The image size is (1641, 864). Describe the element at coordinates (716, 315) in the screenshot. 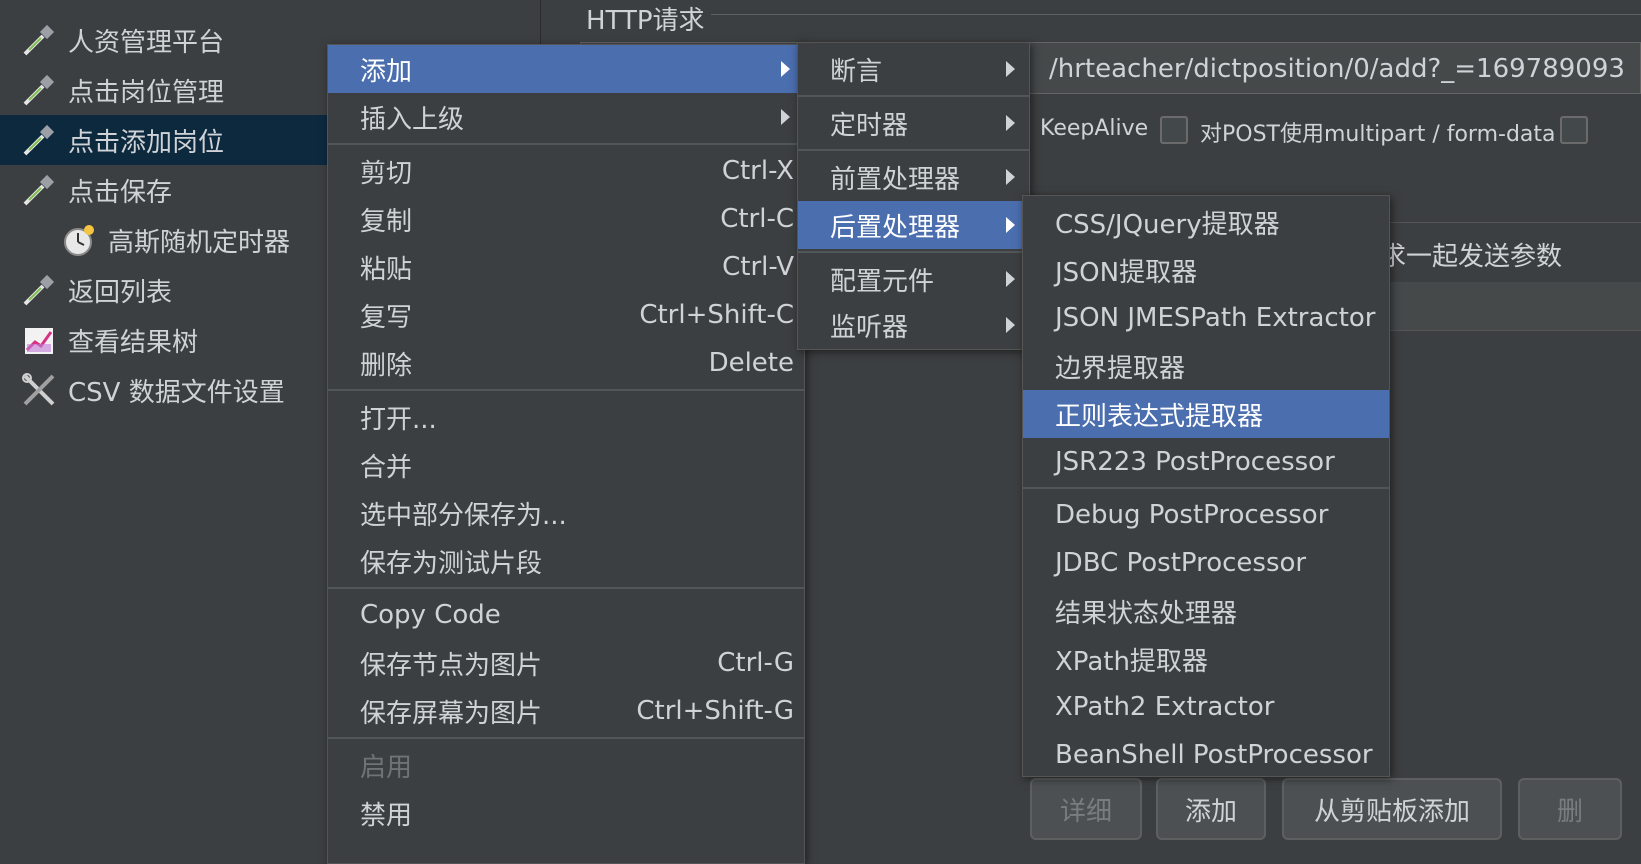

I see `shortcut-label: Ctrl+Shift-C` at that location.